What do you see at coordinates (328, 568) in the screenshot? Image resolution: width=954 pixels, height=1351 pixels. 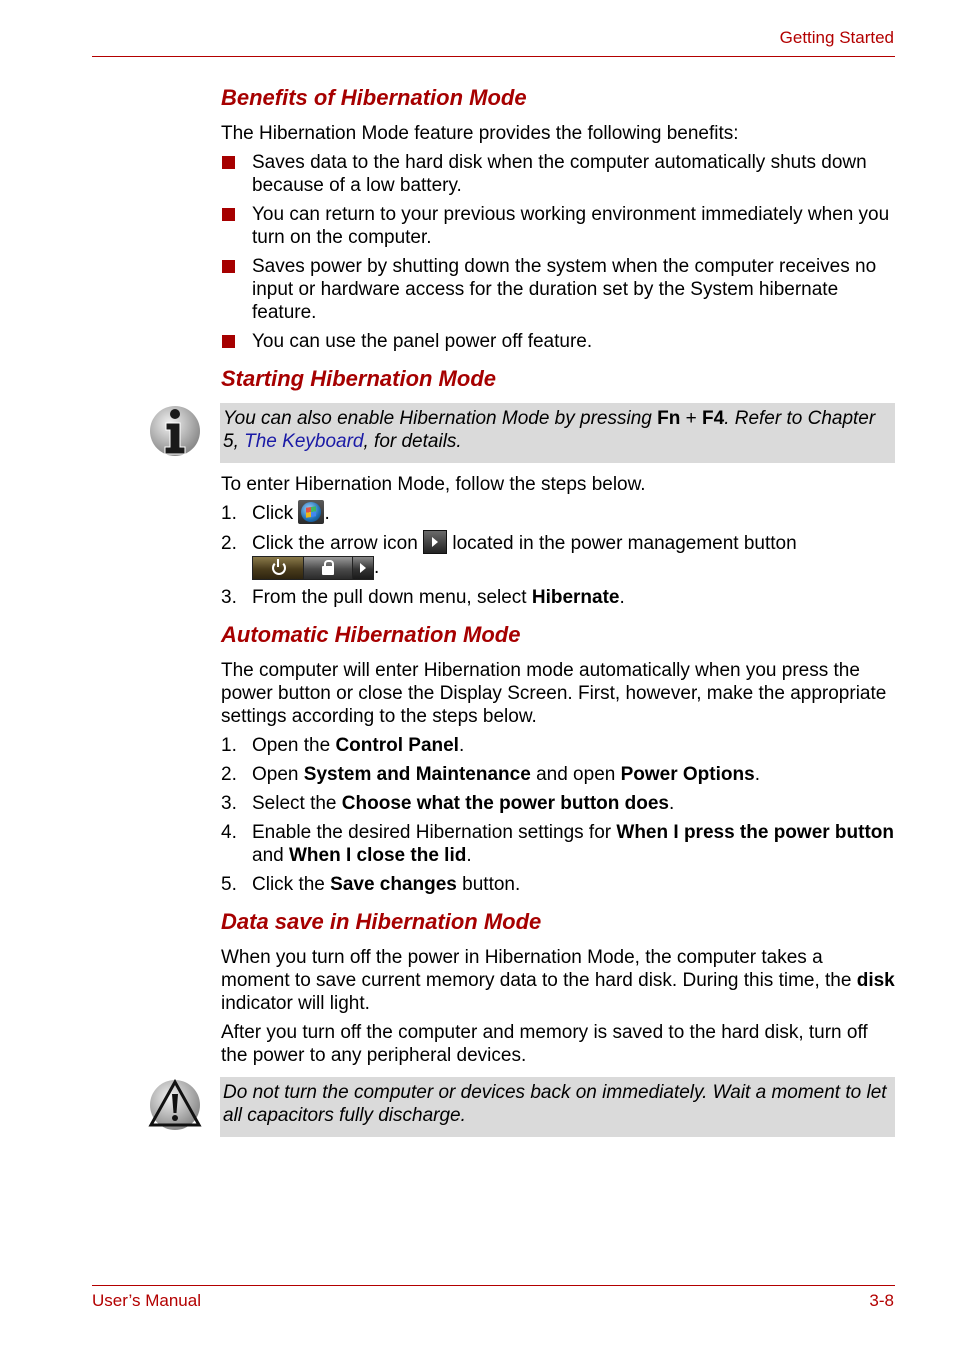 I see `lock-icon` at bounding box center [328, 568].